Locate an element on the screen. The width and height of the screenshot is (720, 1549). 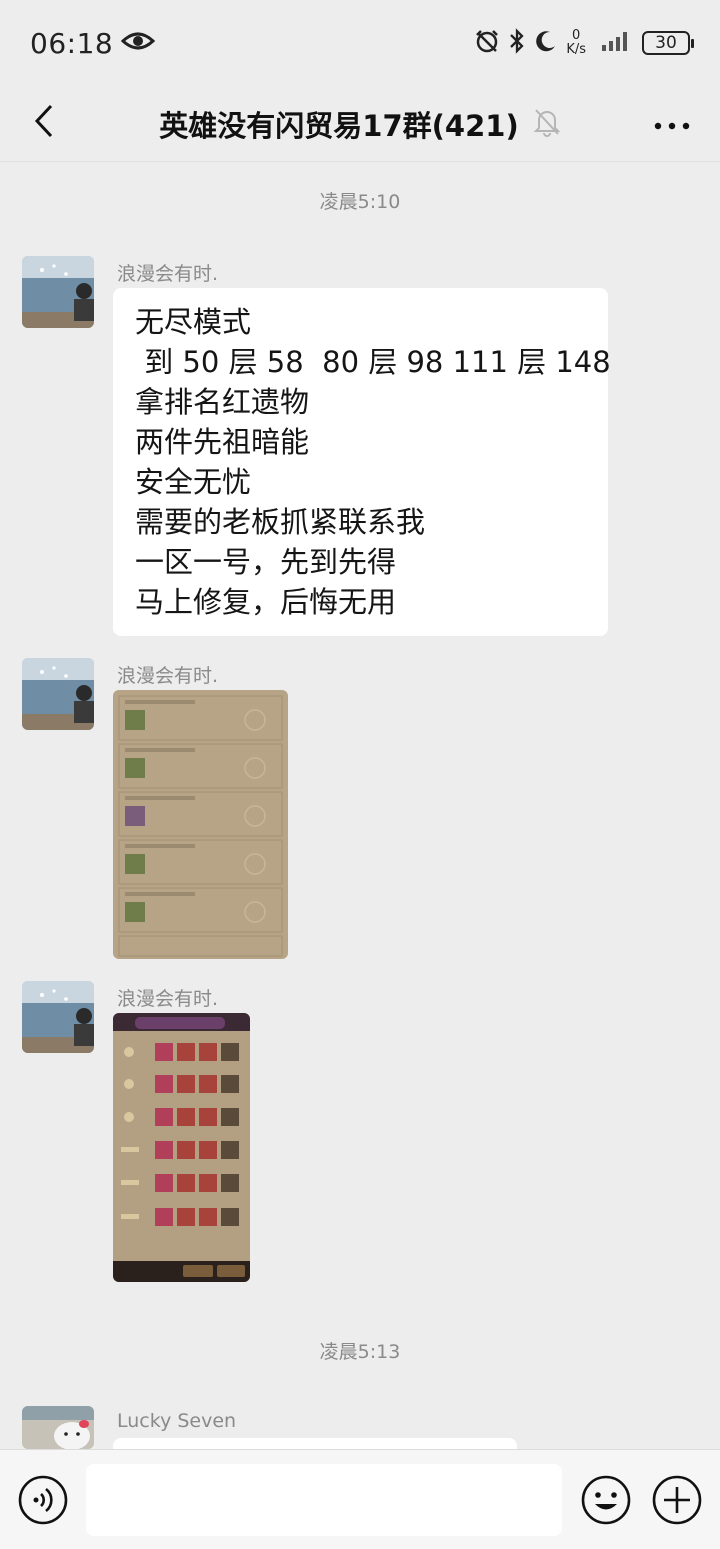
chevron-left-icon is located at coordinates (44, 123).